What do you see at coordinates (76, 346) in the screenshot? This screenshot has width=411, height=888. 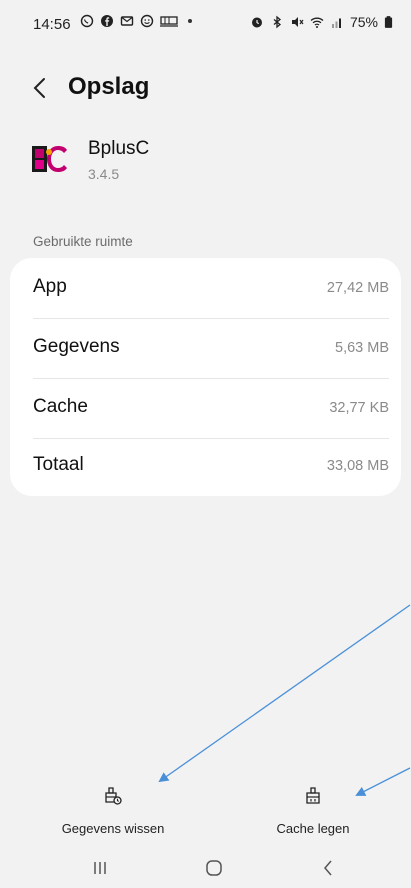 I see `storage-row-label: Gegevens` at bounding box center [76, 346].